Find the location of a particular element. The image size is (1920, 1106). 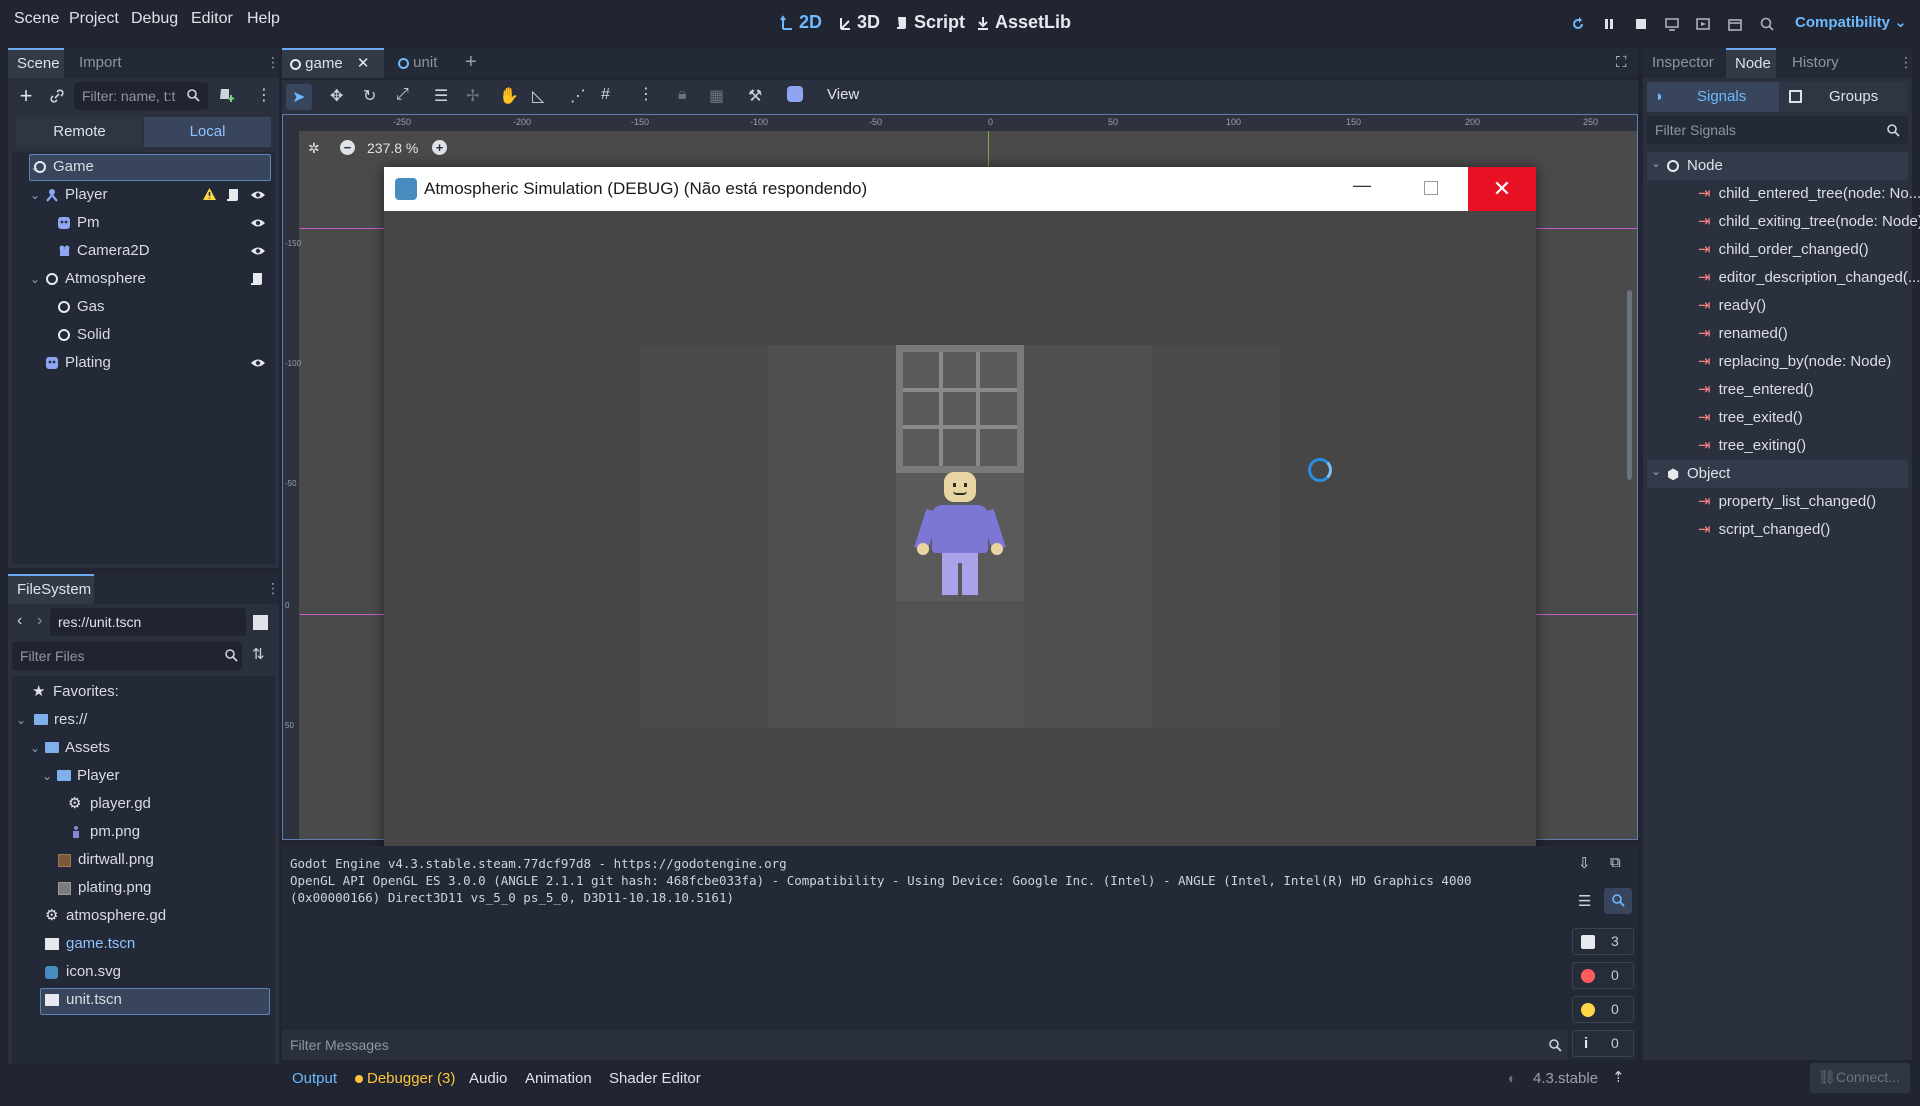

signal-item: ⇥ ready() is located at coordinates (1732, 306).